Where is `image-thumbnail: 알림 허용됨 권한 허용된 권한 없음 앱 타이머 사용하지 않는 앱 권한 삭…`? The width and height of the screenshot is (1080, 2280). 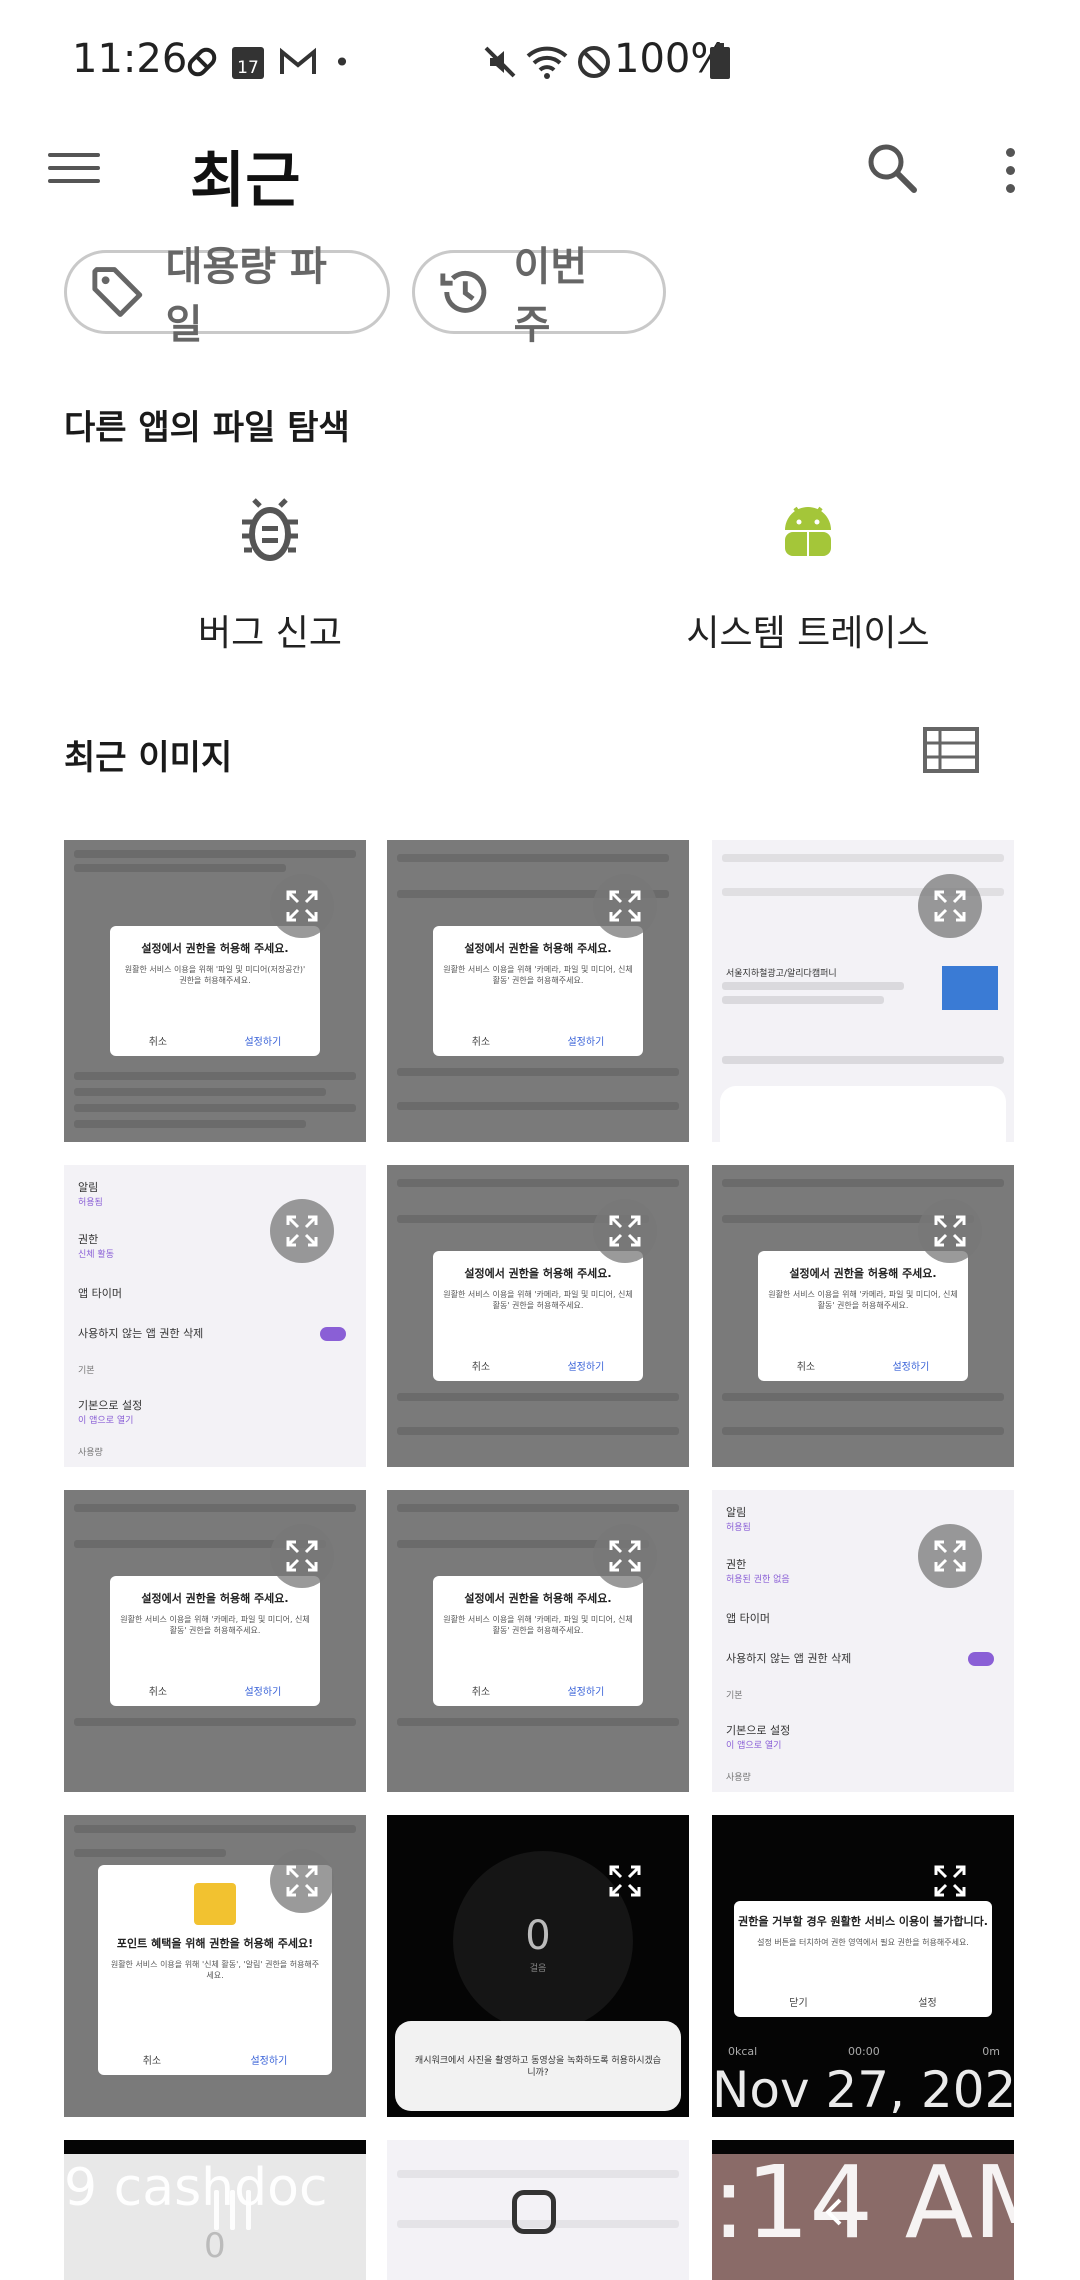
image-thumbnail: 알림 허용됨 권한 허용된 권한 없음 앱 타이머 사용하지 않는 앱 권한 삭… is located at coordinates (863, 1641).